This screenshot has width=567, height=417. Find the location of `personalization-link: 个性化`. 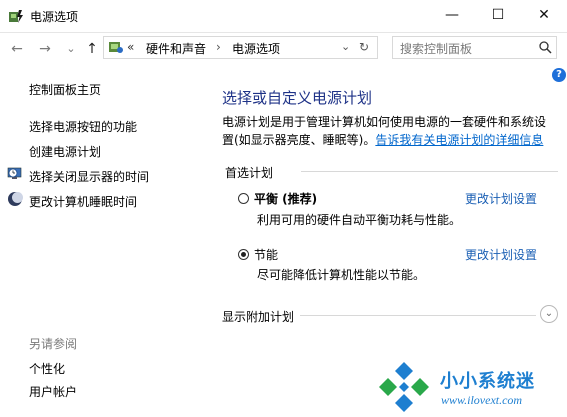

personalization-link: 个性化 is located at coordinates (47, 368).